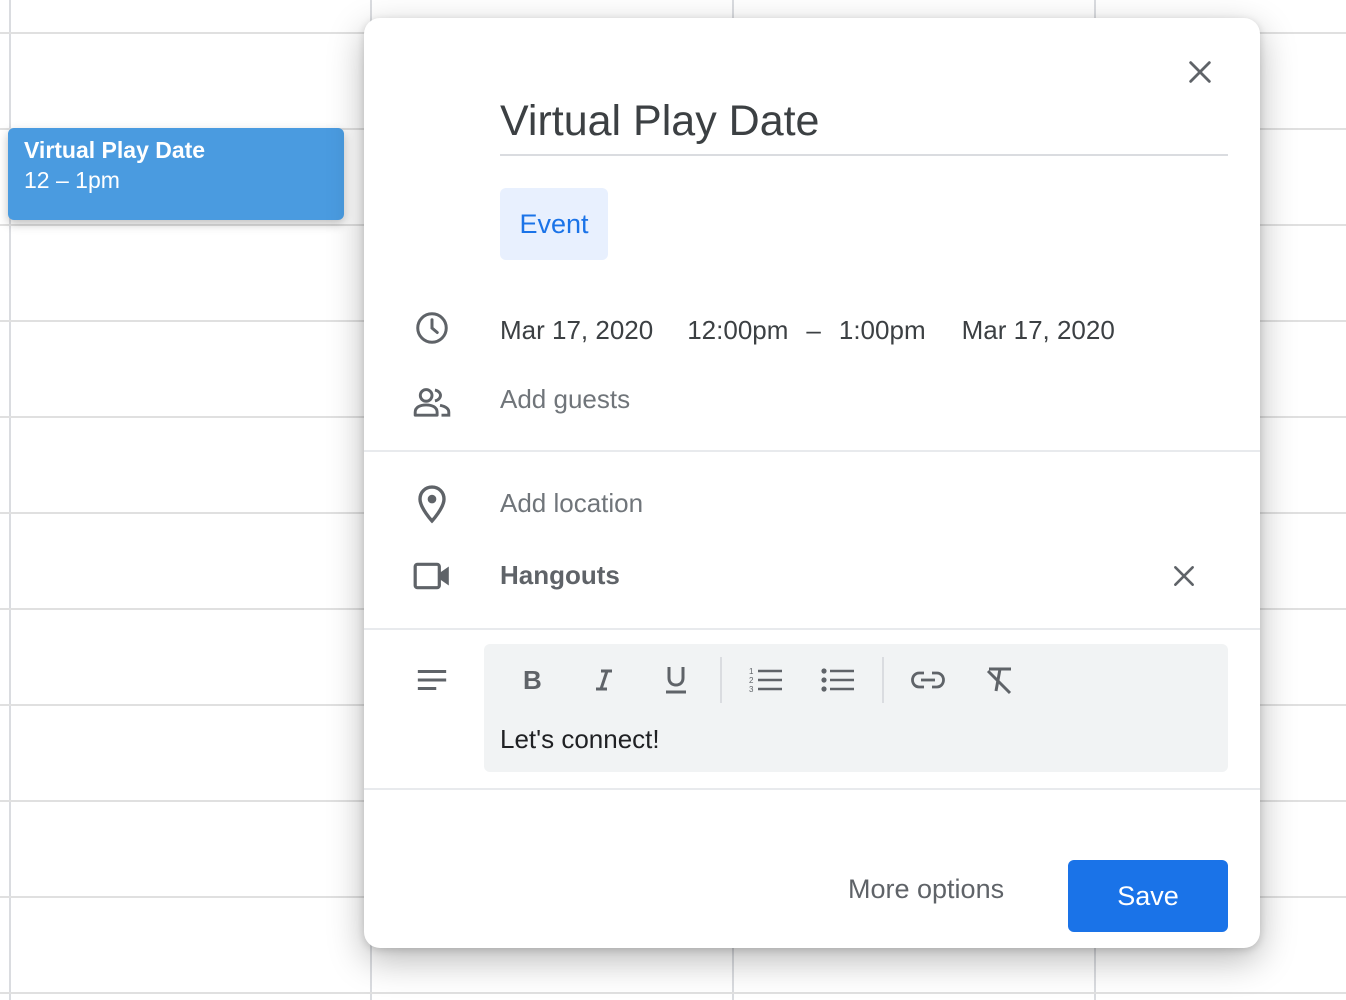 This screenshot has height=1000, width=1346. I want to click on bold-button: B, so click(532, 680).